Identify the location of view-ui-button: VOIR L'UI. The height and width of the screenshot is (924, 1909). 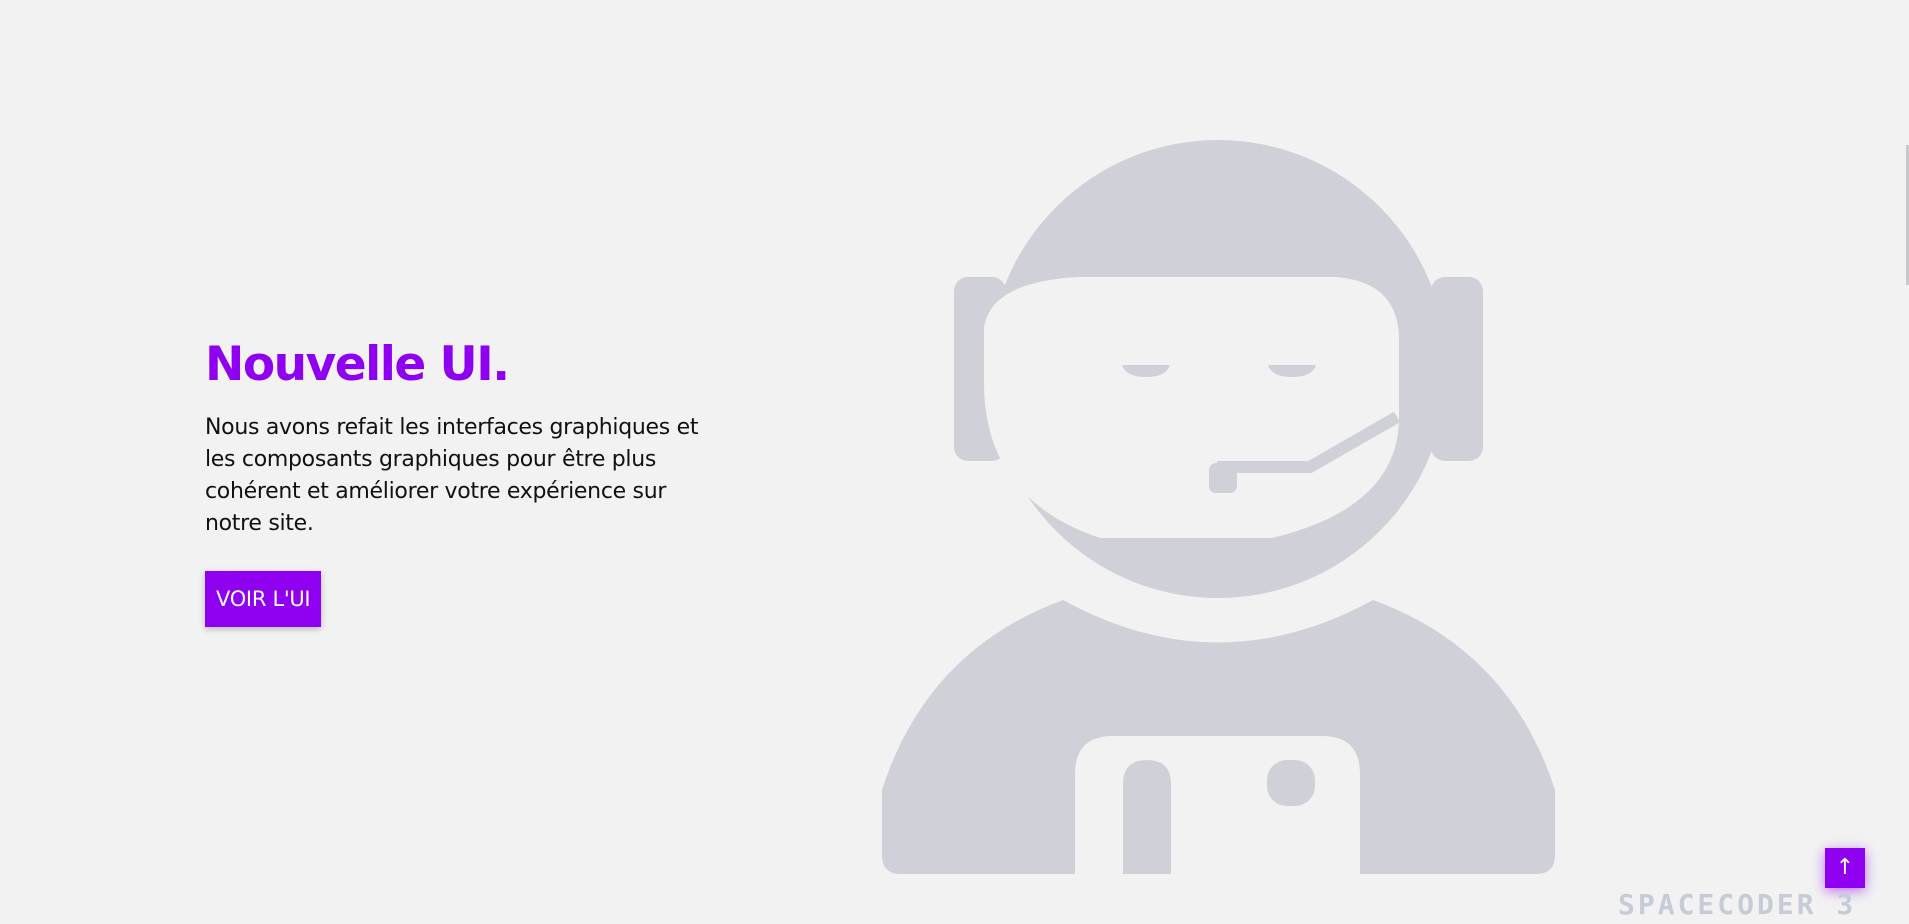
(263, 599).